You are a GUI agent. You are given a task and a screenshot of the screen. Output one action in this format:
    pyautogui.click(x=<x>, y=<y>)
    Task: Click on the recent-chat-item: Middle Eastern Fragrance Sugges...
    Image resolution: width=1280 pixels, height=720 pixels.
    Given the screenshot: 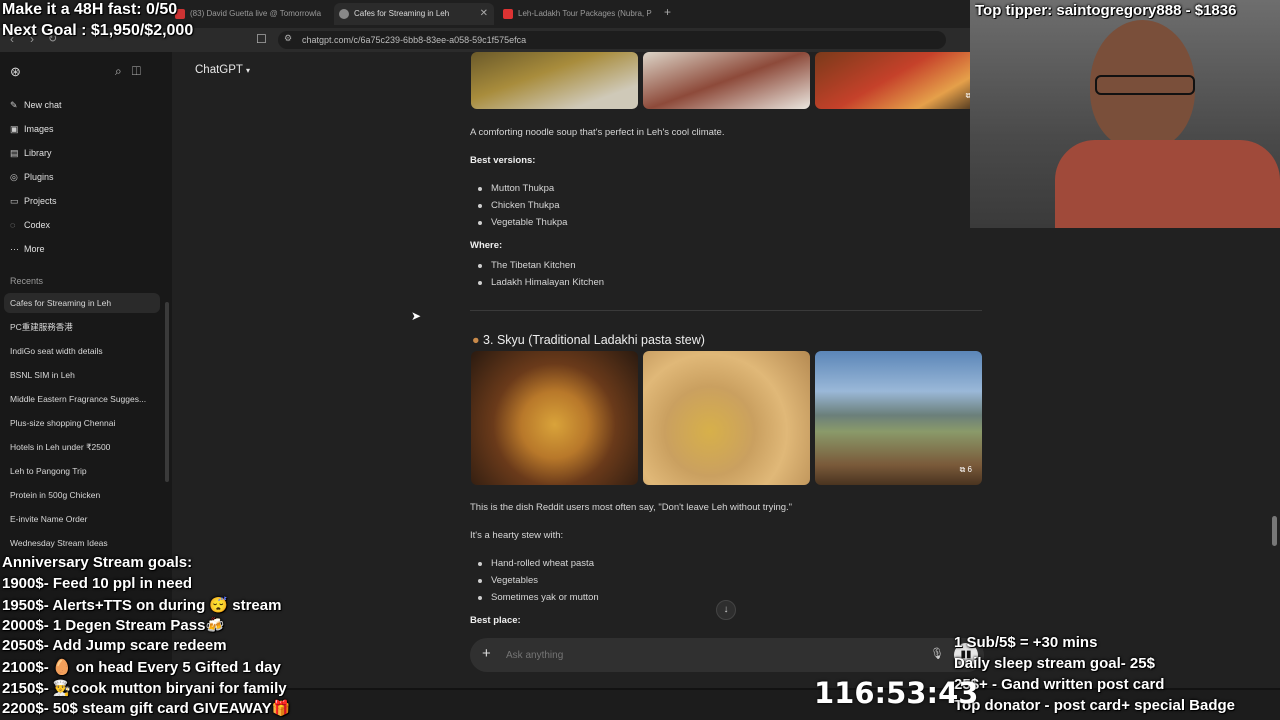 What is the action you would take?
    pyautogui.click(x=82, y=399)
    